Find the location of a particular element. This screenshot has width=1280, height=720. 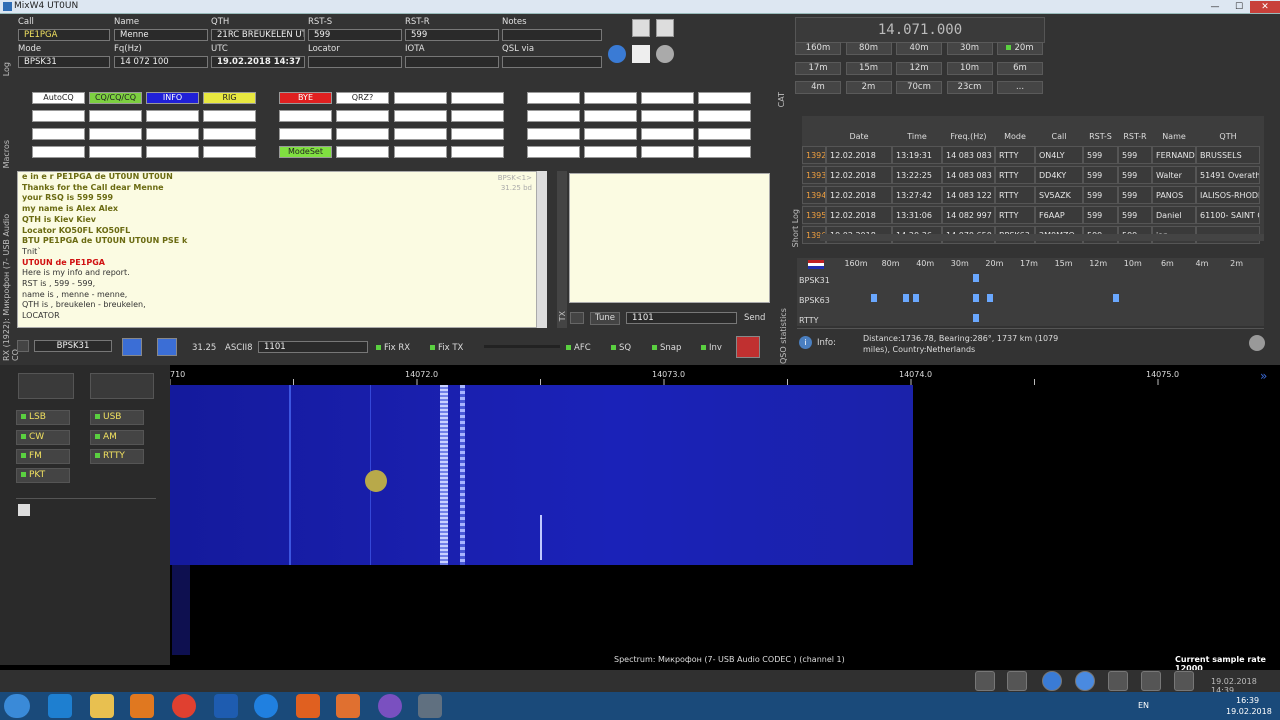

macro-qrz: QRZ? is located at coordinates (362, 98).